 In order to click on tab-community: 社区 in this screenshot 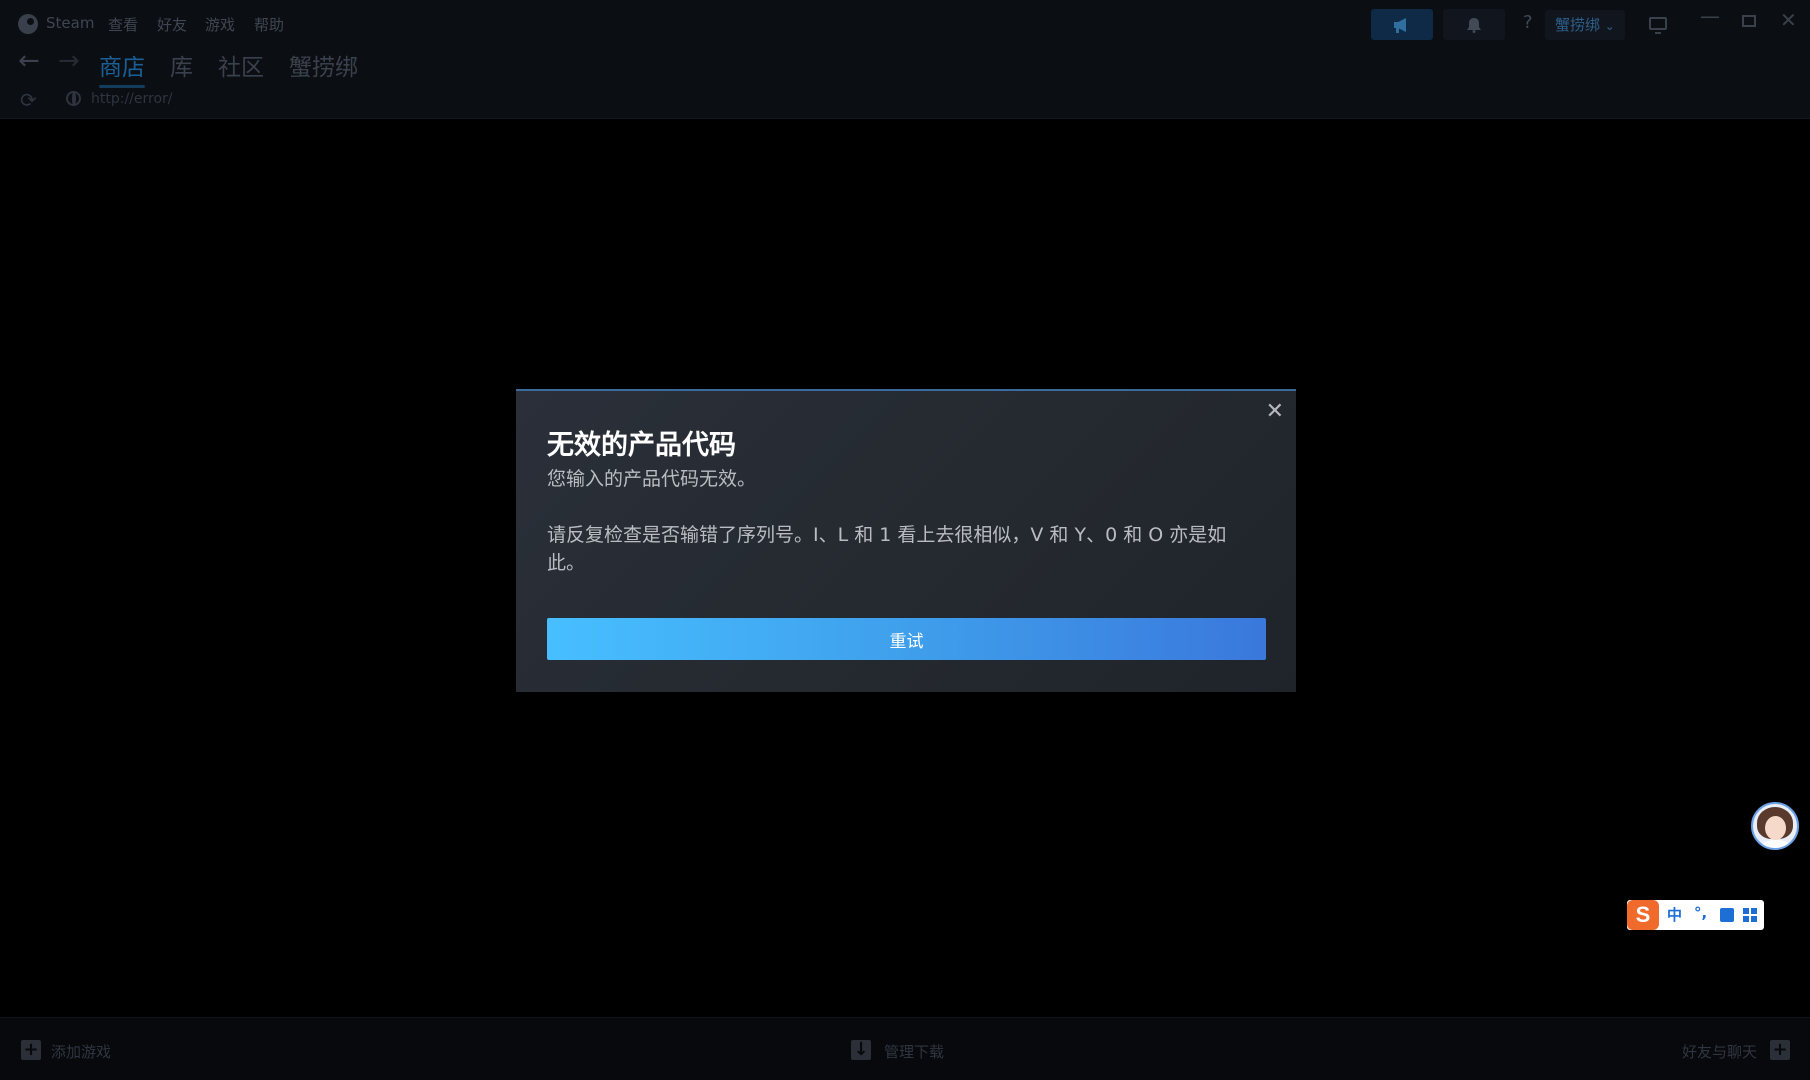, I will do `click(241, 65)`.